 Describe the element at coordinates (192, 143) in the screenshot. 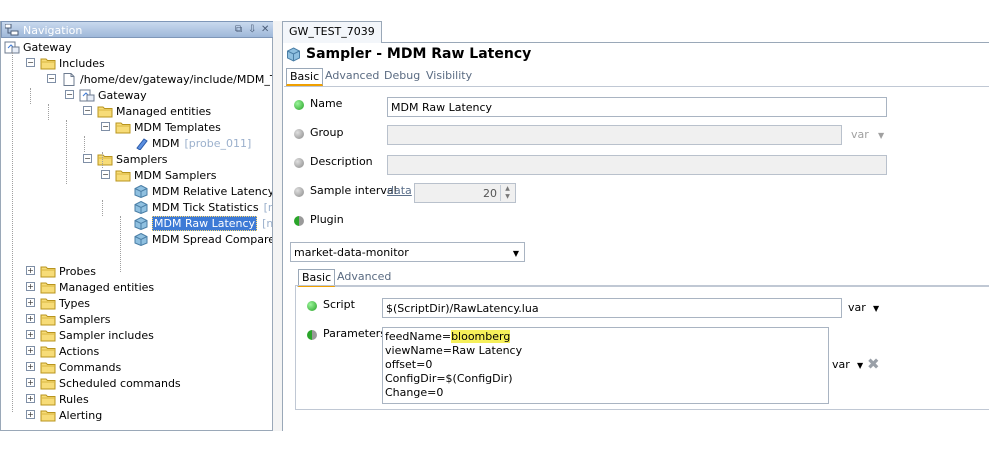

I see `tree-item: MDM [probe_011]` at that location.